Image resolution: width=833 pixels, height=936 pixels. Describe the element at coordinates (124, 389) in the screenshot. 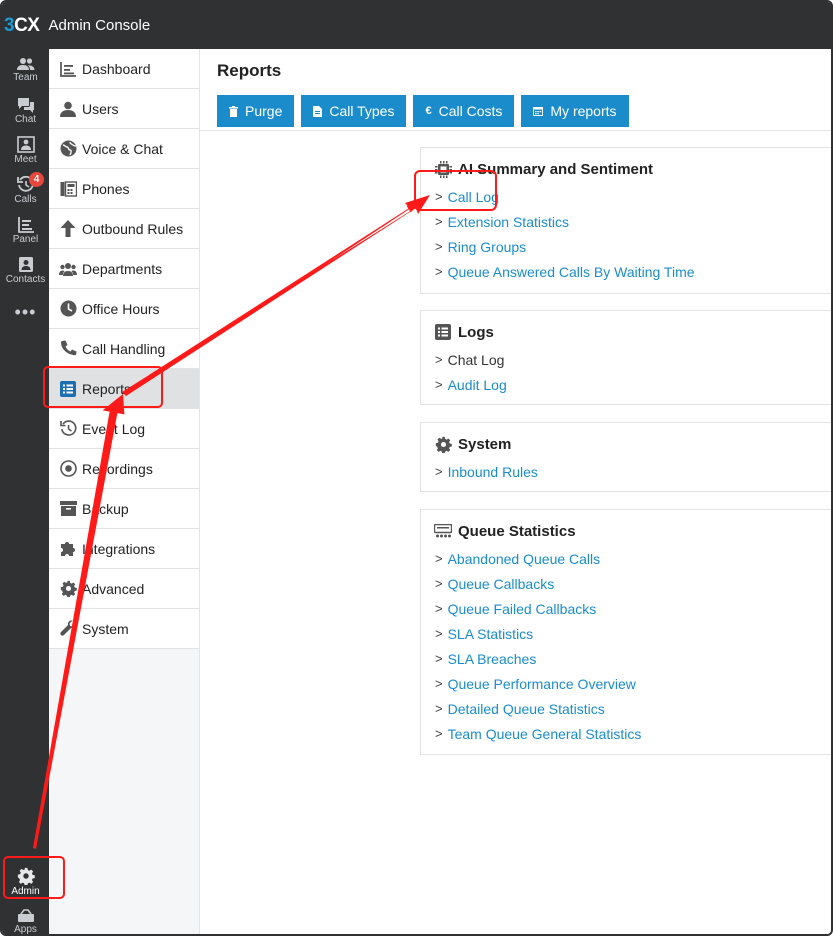

I see `nav-reports: Reports` at that location.